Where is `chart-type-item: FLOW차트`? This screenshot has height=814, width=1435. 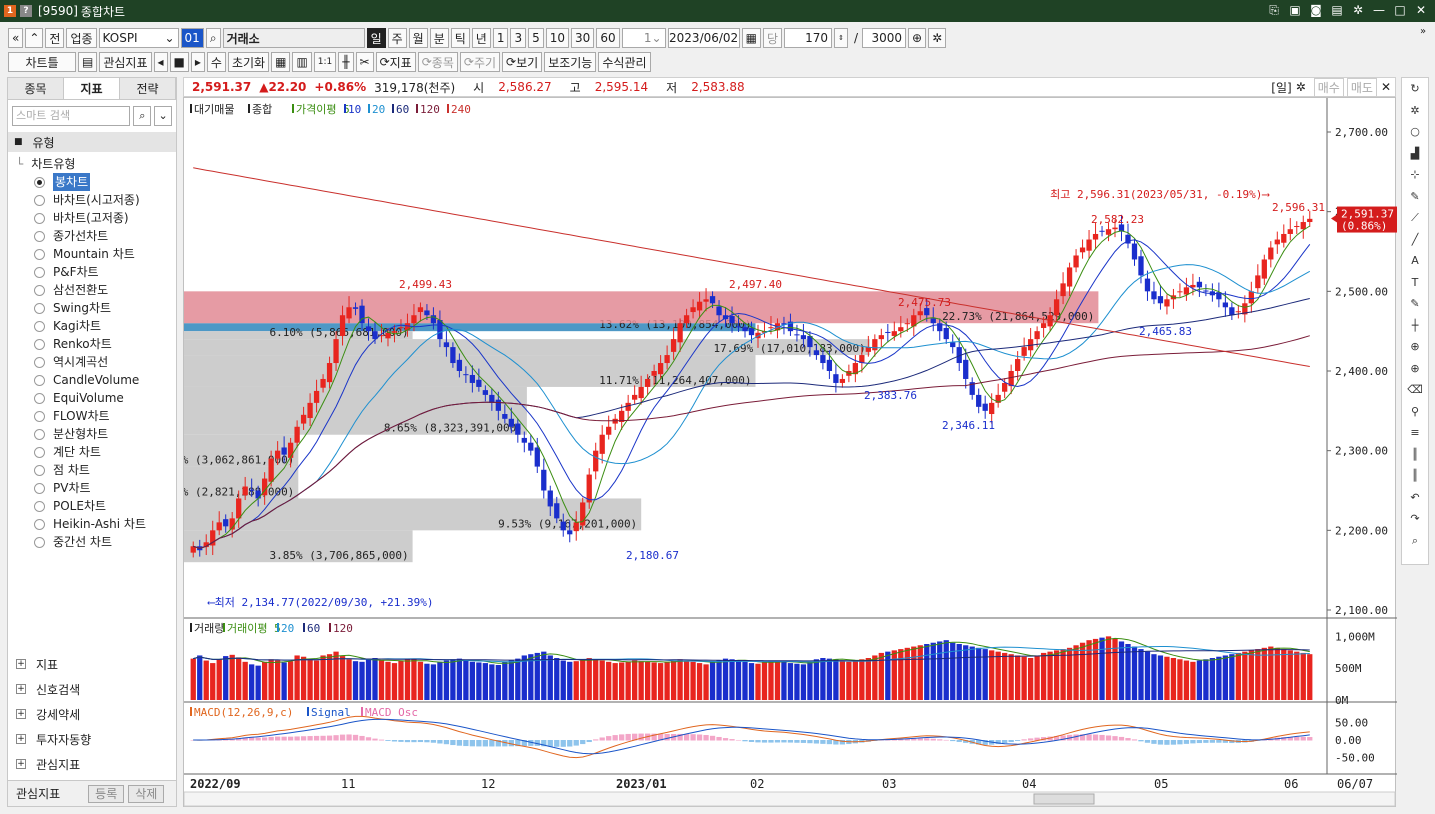
chart-type-item: FLOW차트 is located at coordinates (96, 416).